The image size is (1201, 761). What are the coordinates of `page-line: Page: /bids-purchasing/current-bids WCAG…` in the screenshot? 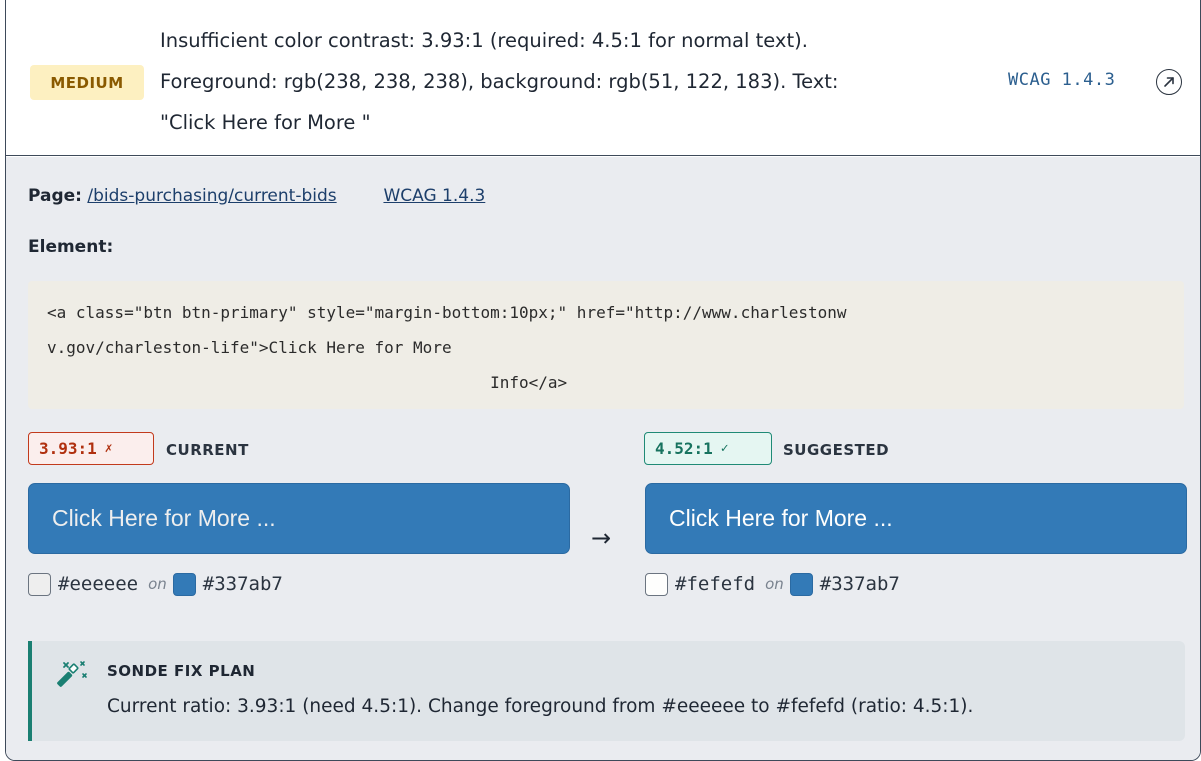 It's located at (256, 196).